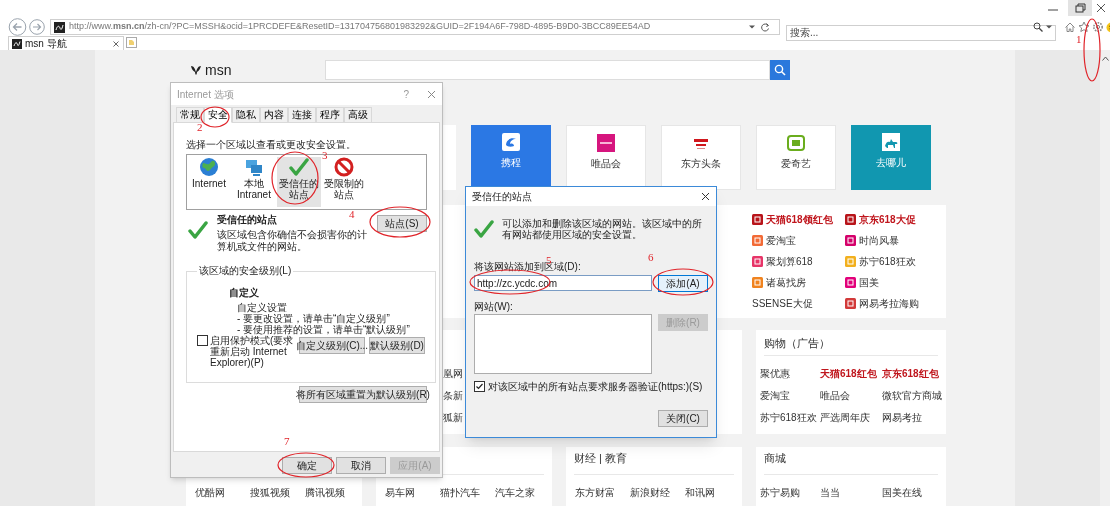 The width and height of the screenshot is (1110, 506). What do you see at coordinates (1070, 27) in the screenshot?
I see `home-icon` at bounding box center [1070, 27].